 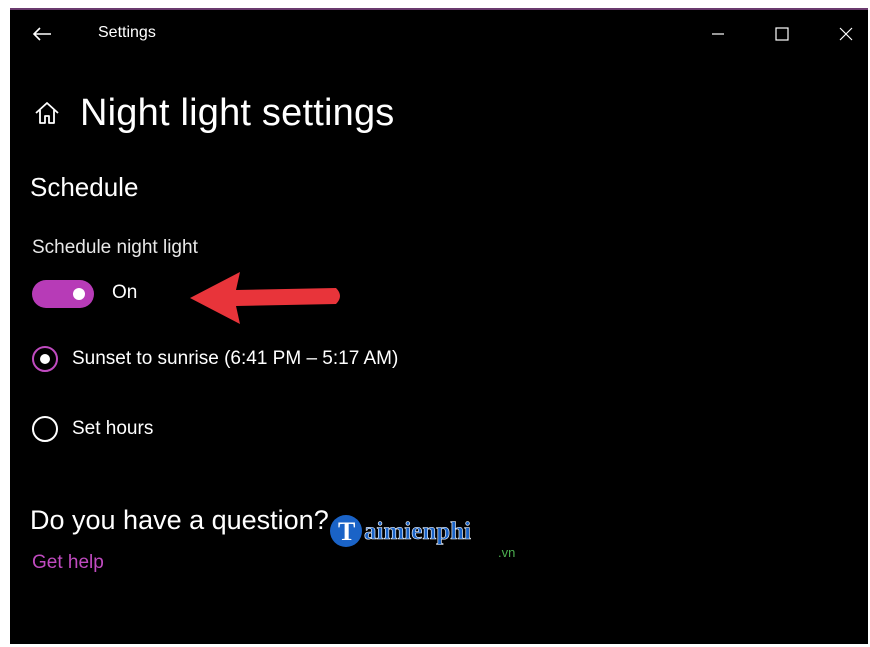 I want to click on minimize-icon, so click(x=718, y=34).